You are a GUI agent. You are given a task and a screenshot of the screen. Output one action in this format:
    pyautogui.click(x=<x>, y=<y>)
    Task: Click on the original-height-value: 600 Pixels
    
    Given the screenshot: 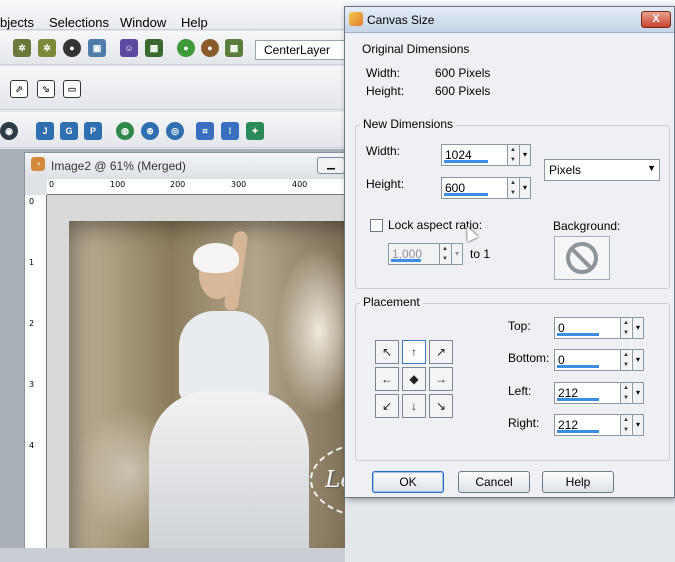 What is the action you would take?
    pyautogui.click(x=463, y=91)
    